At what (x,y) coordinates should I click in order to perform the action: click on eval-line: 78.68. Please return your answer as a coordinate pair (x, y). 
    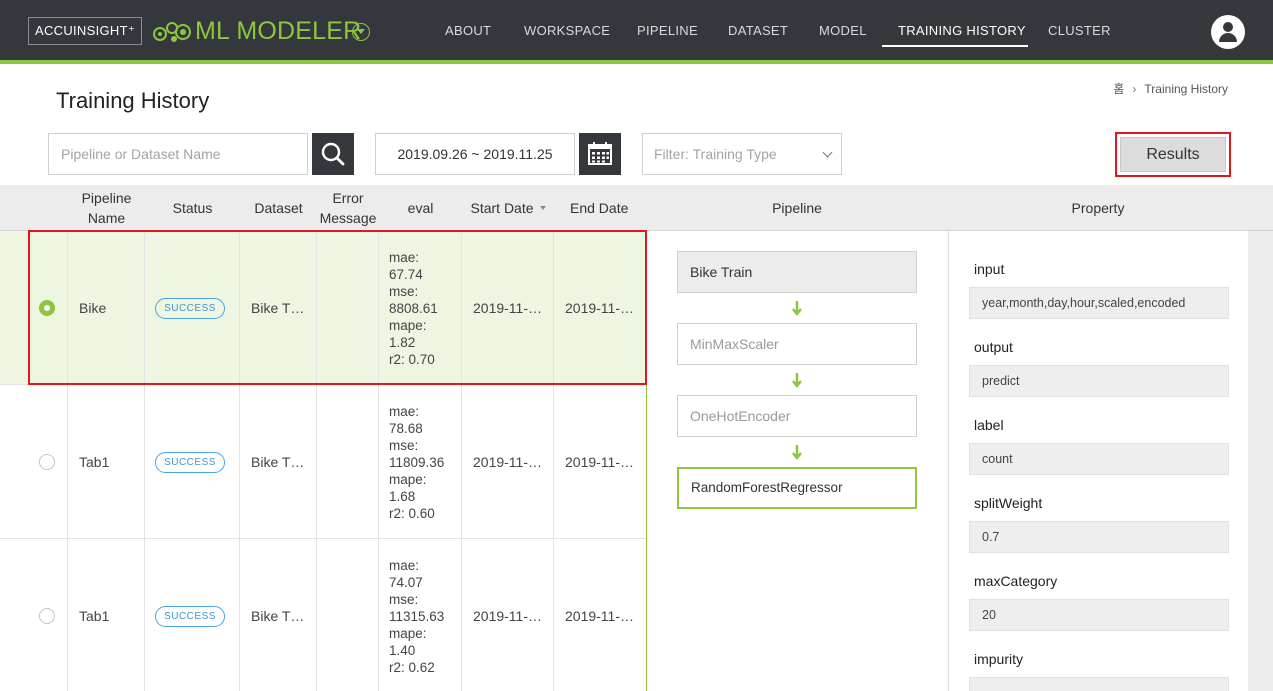
    Looking at the image, I should click on (406, 428).